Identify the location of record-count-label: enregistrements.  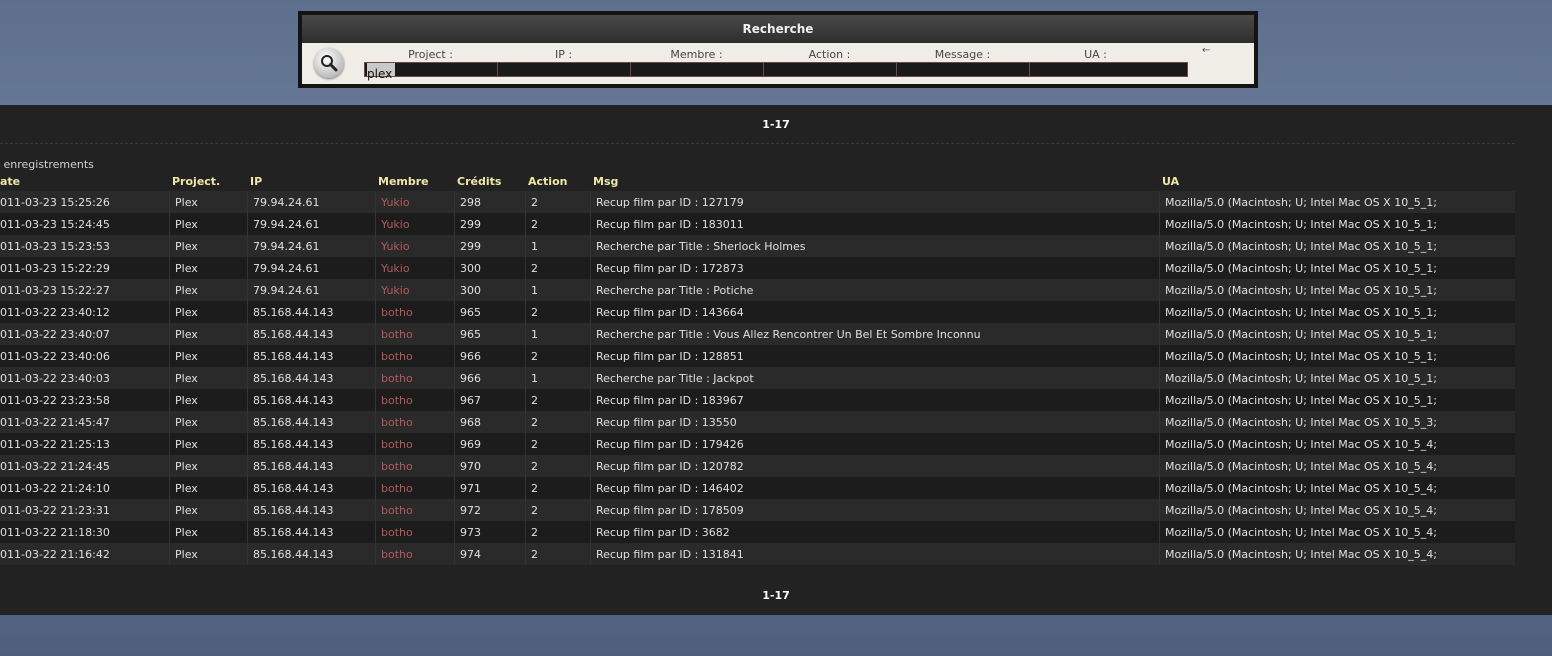
(48, 164).